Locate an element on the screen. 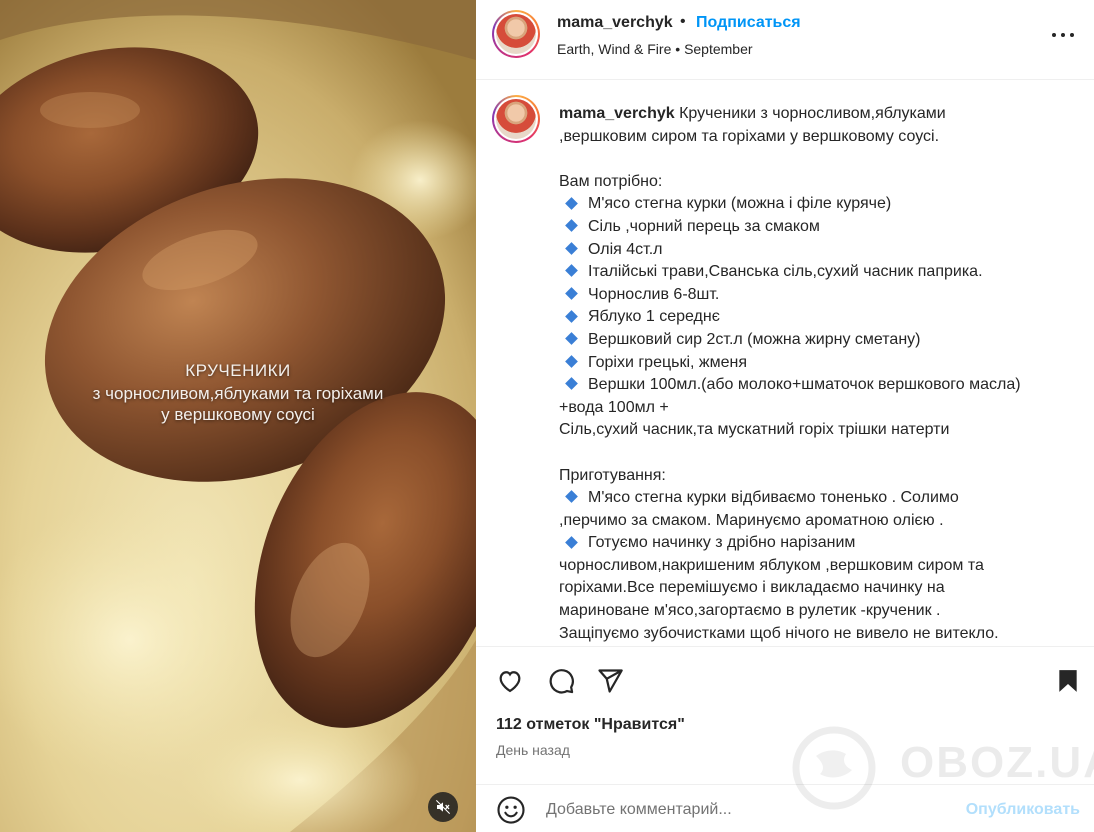  mute-toggle-button is located at coordinates (443, 807).